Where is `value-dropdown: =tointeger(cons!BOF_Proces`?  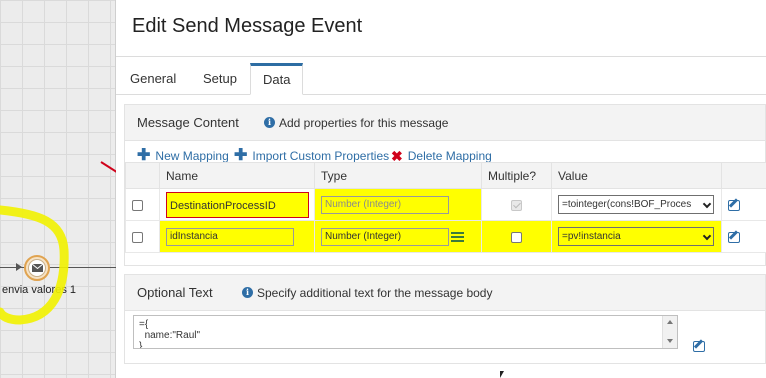 value-dropdown: =tointeger(cons!BOF_Proces is located at coordinates (636, 204).